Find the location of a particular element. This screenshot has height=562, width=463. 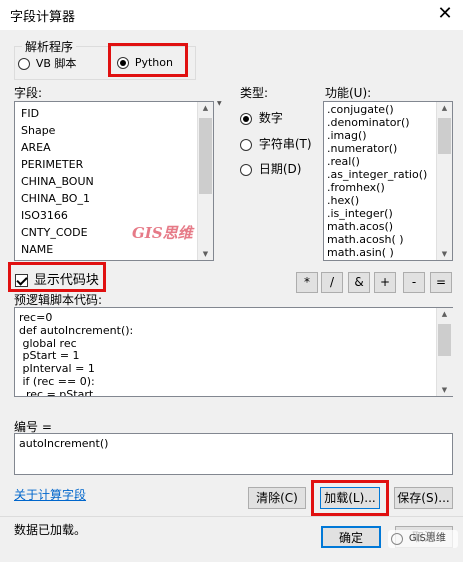

prelogic-scrollbar: ▲ ▼ is located at coordinates (444, 352).